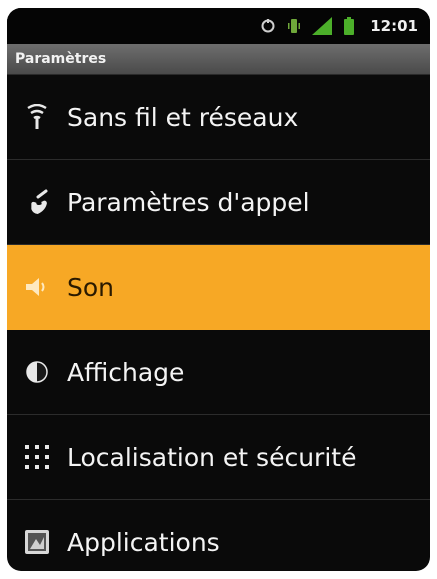 This screenshot has height=579, width=437. What do you see at coordinates (394, 26) in the screenshot?
I see `status-time: 12:01` at bounding box center [394, 26].